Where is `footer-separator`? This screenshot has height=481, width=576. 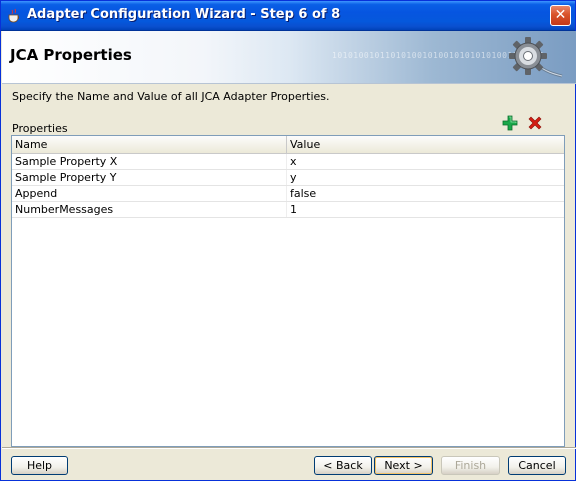
footer-separator is located at coordinates (289, 448).